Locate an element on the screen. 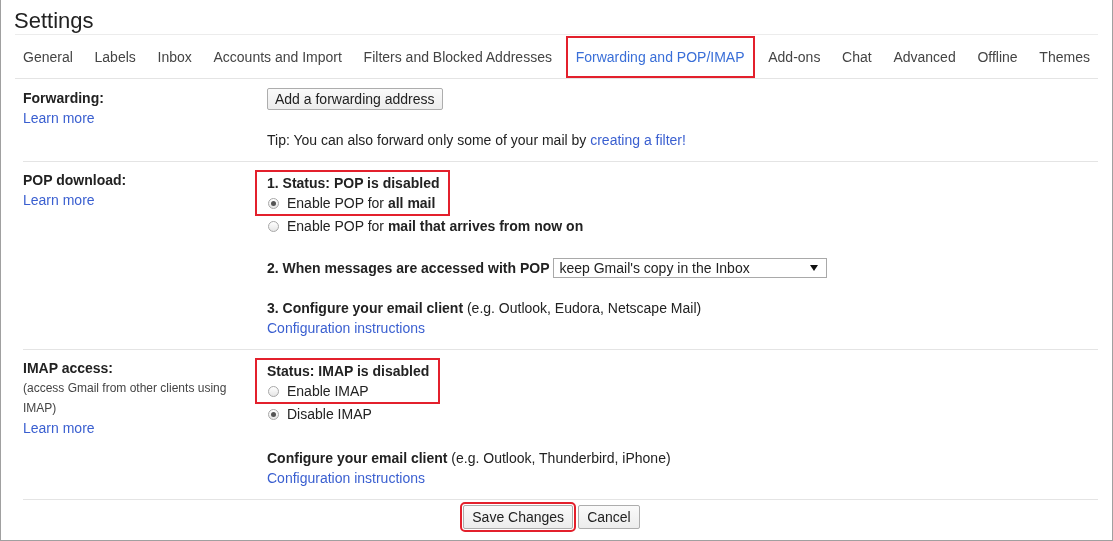  add-forwarding-button: Add a forwarding address is located at coordinates (355, 99).